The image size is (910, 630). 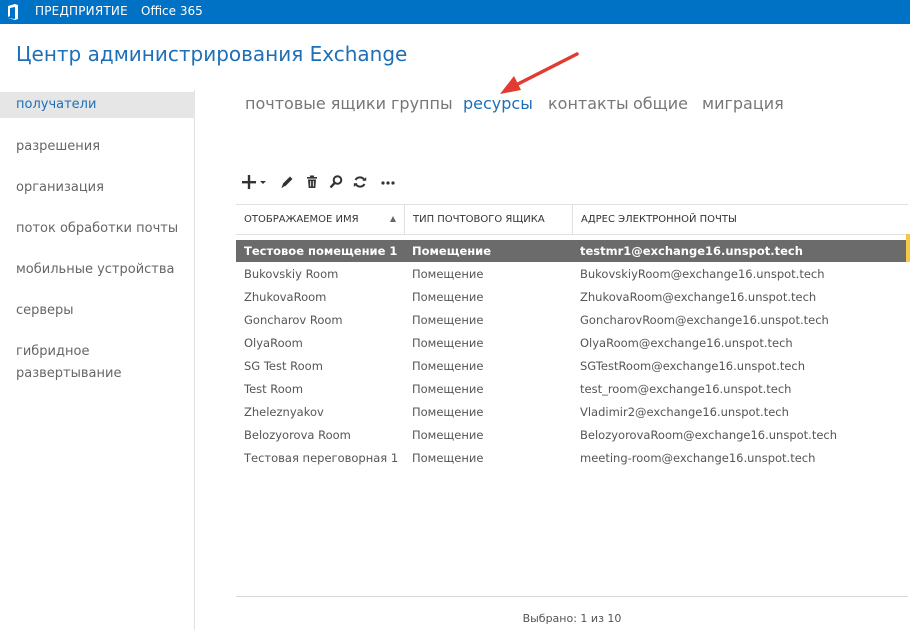 I want to click on tab-groups: группы, so click(x=422, y=103).